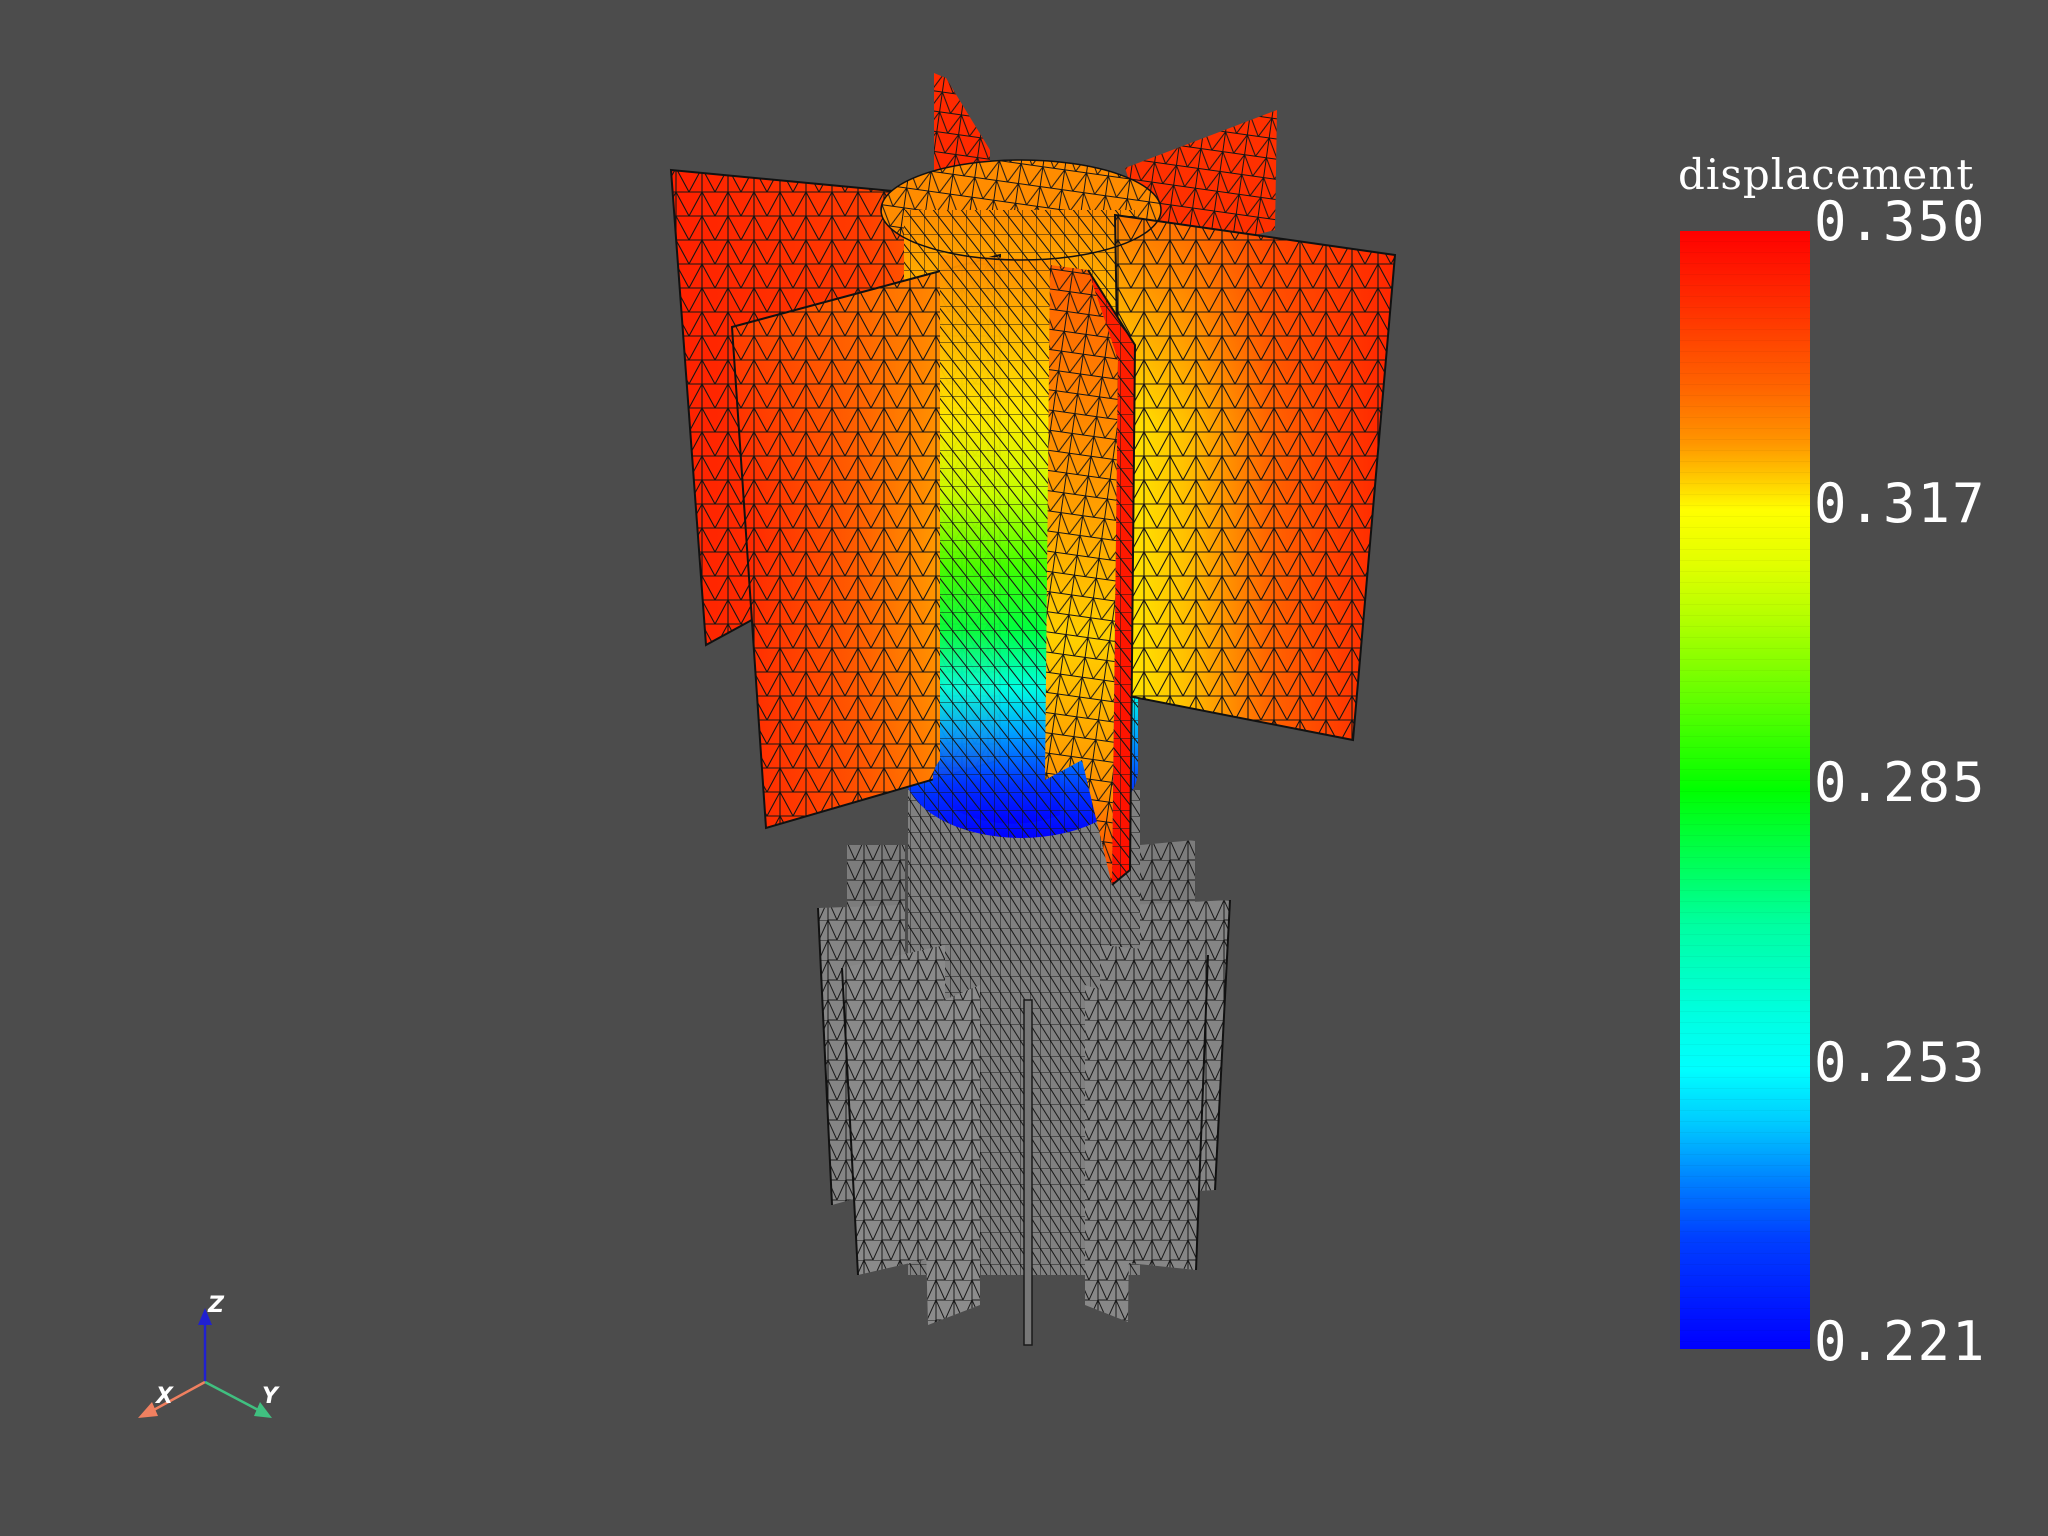 This screenshot has height=1536, width=2048. What do you see at coordinates (1900, 503) in the screenshot?
I see `scalar-bar-tick: 0.317` at bounding box center [1900, 503].